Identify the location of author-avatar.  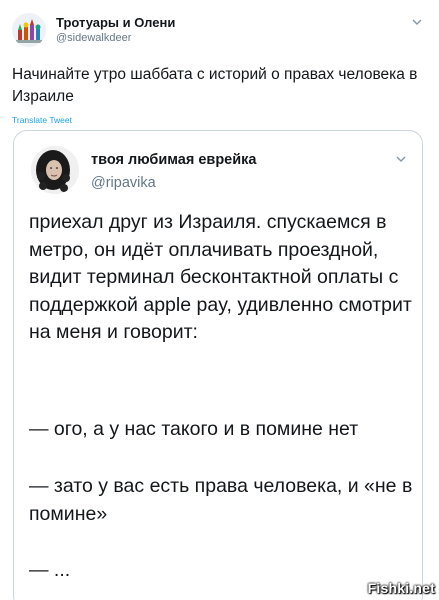
(29, 30).